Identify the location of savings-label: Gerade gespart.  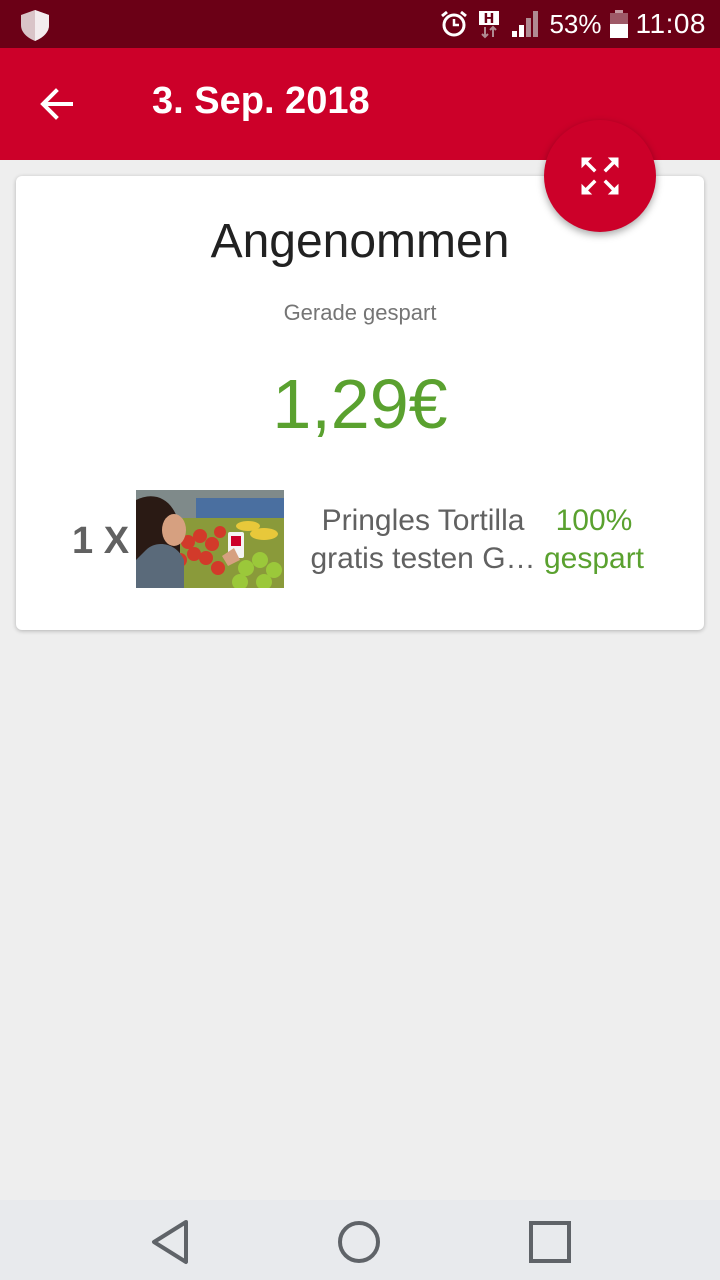
(360, 312).